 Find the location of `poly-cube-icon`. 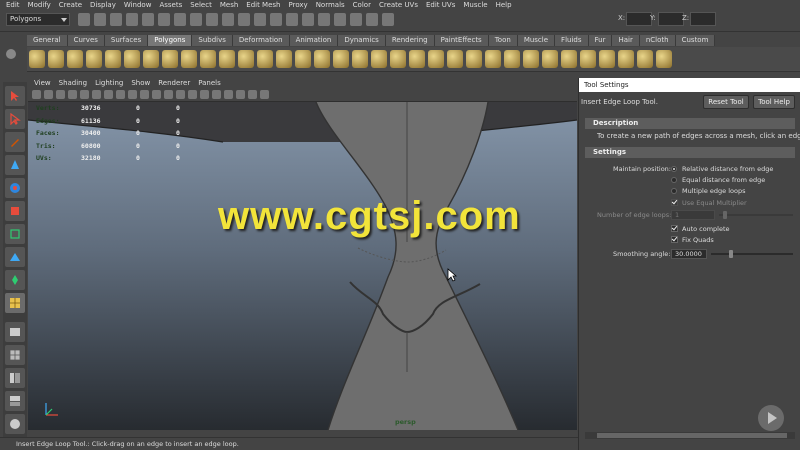

poly-cube-icon is located at coordinates (56, 59).